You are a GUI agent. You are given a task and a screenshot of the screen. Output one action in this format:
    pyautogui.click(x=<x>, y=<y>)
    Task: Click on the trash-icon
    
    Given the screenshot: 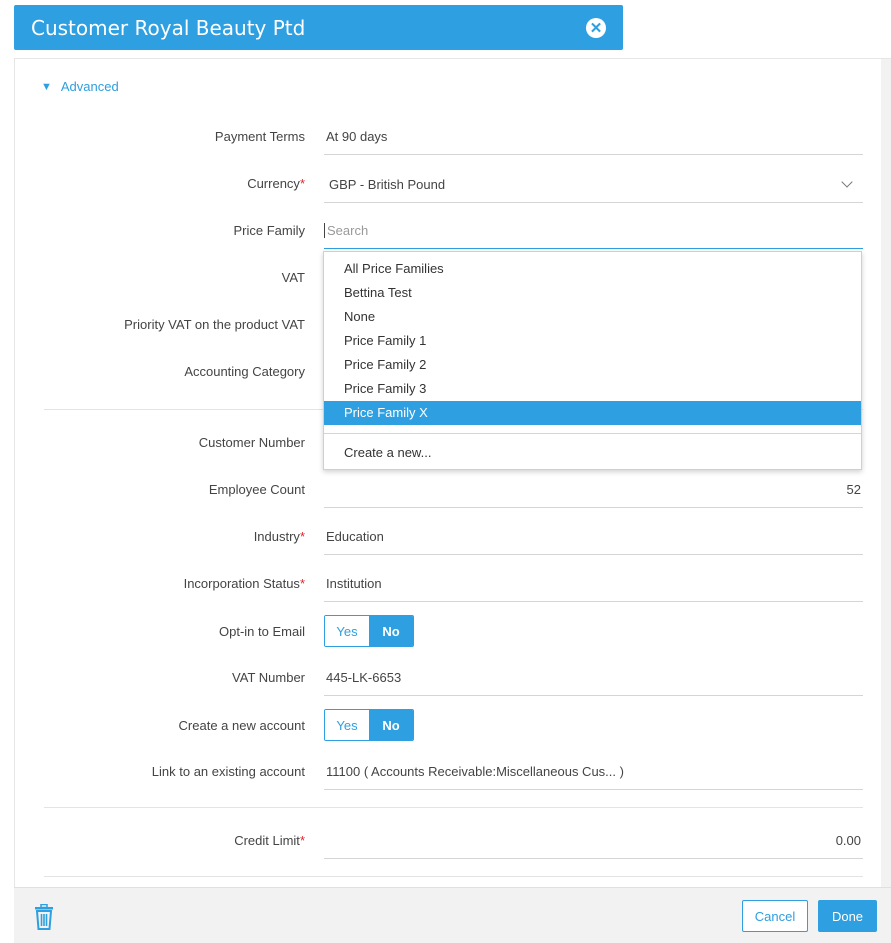 What is the action you would take?
    pyautogui.click(x=44, y=917)
    